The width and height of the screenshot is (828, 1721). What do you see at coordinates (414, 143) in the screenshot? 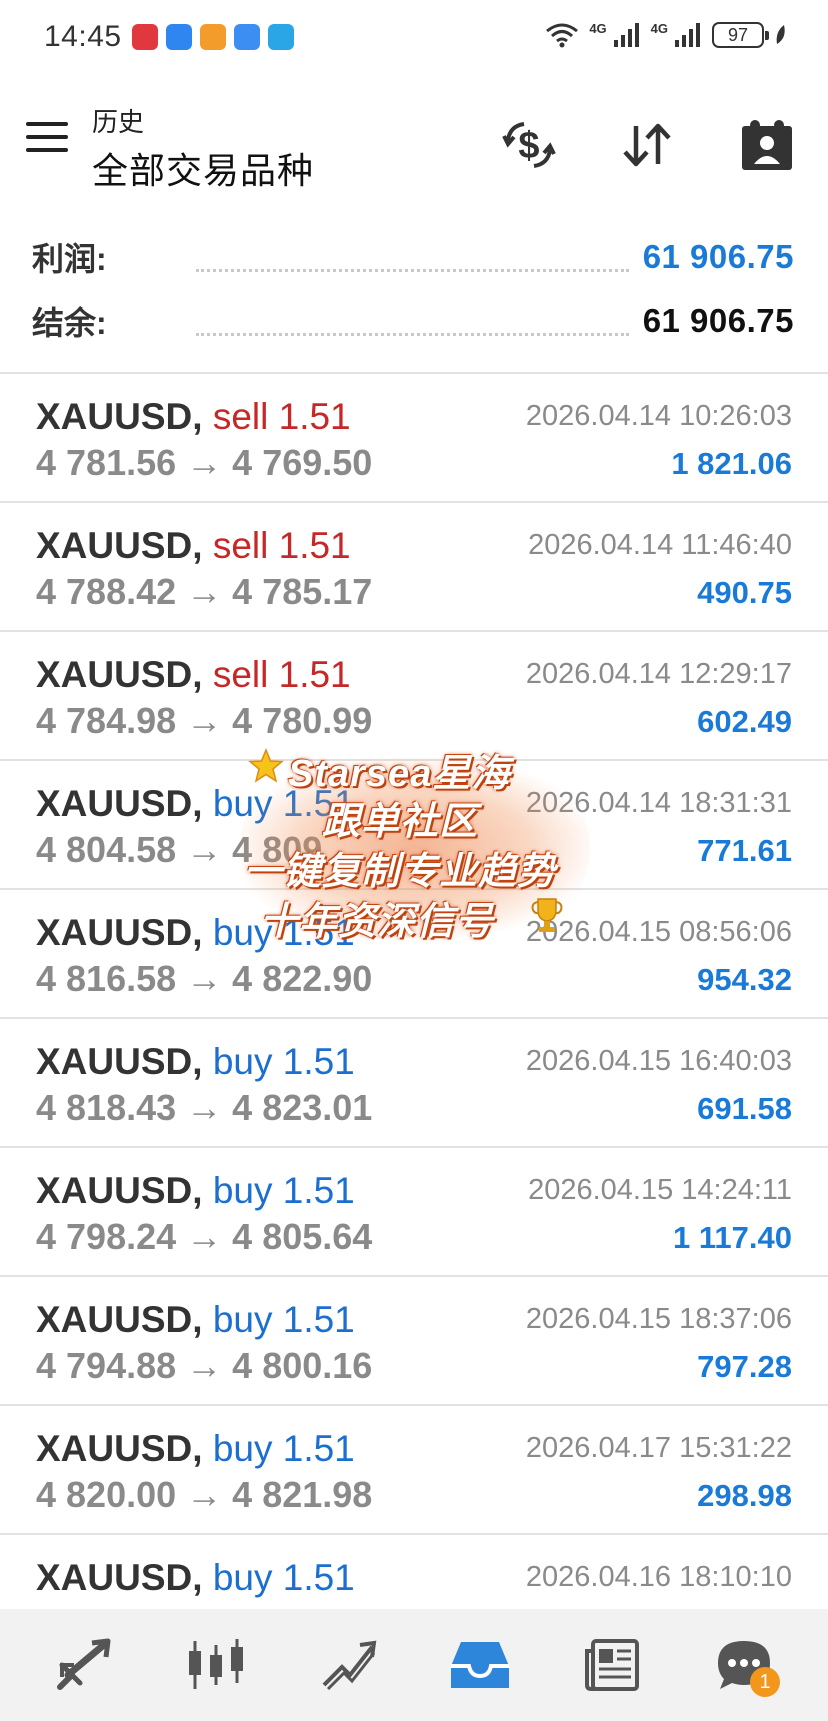
I see `app-header: 历史 全部交易品种 $` at bounding box center [414, 143].